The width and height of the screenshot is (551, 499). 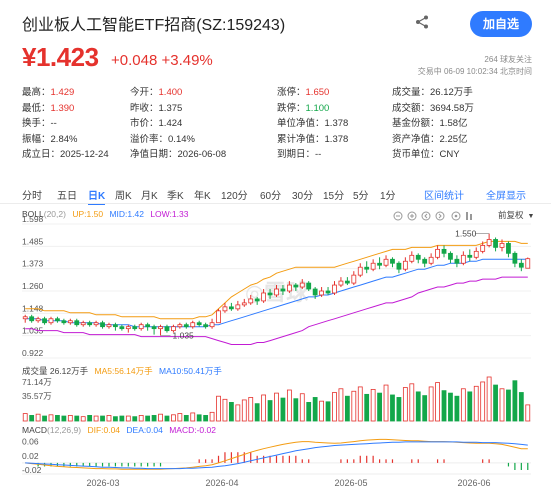 I want to click on quote-cell: 成交量：26.12万手, so click(x=432, y=91).